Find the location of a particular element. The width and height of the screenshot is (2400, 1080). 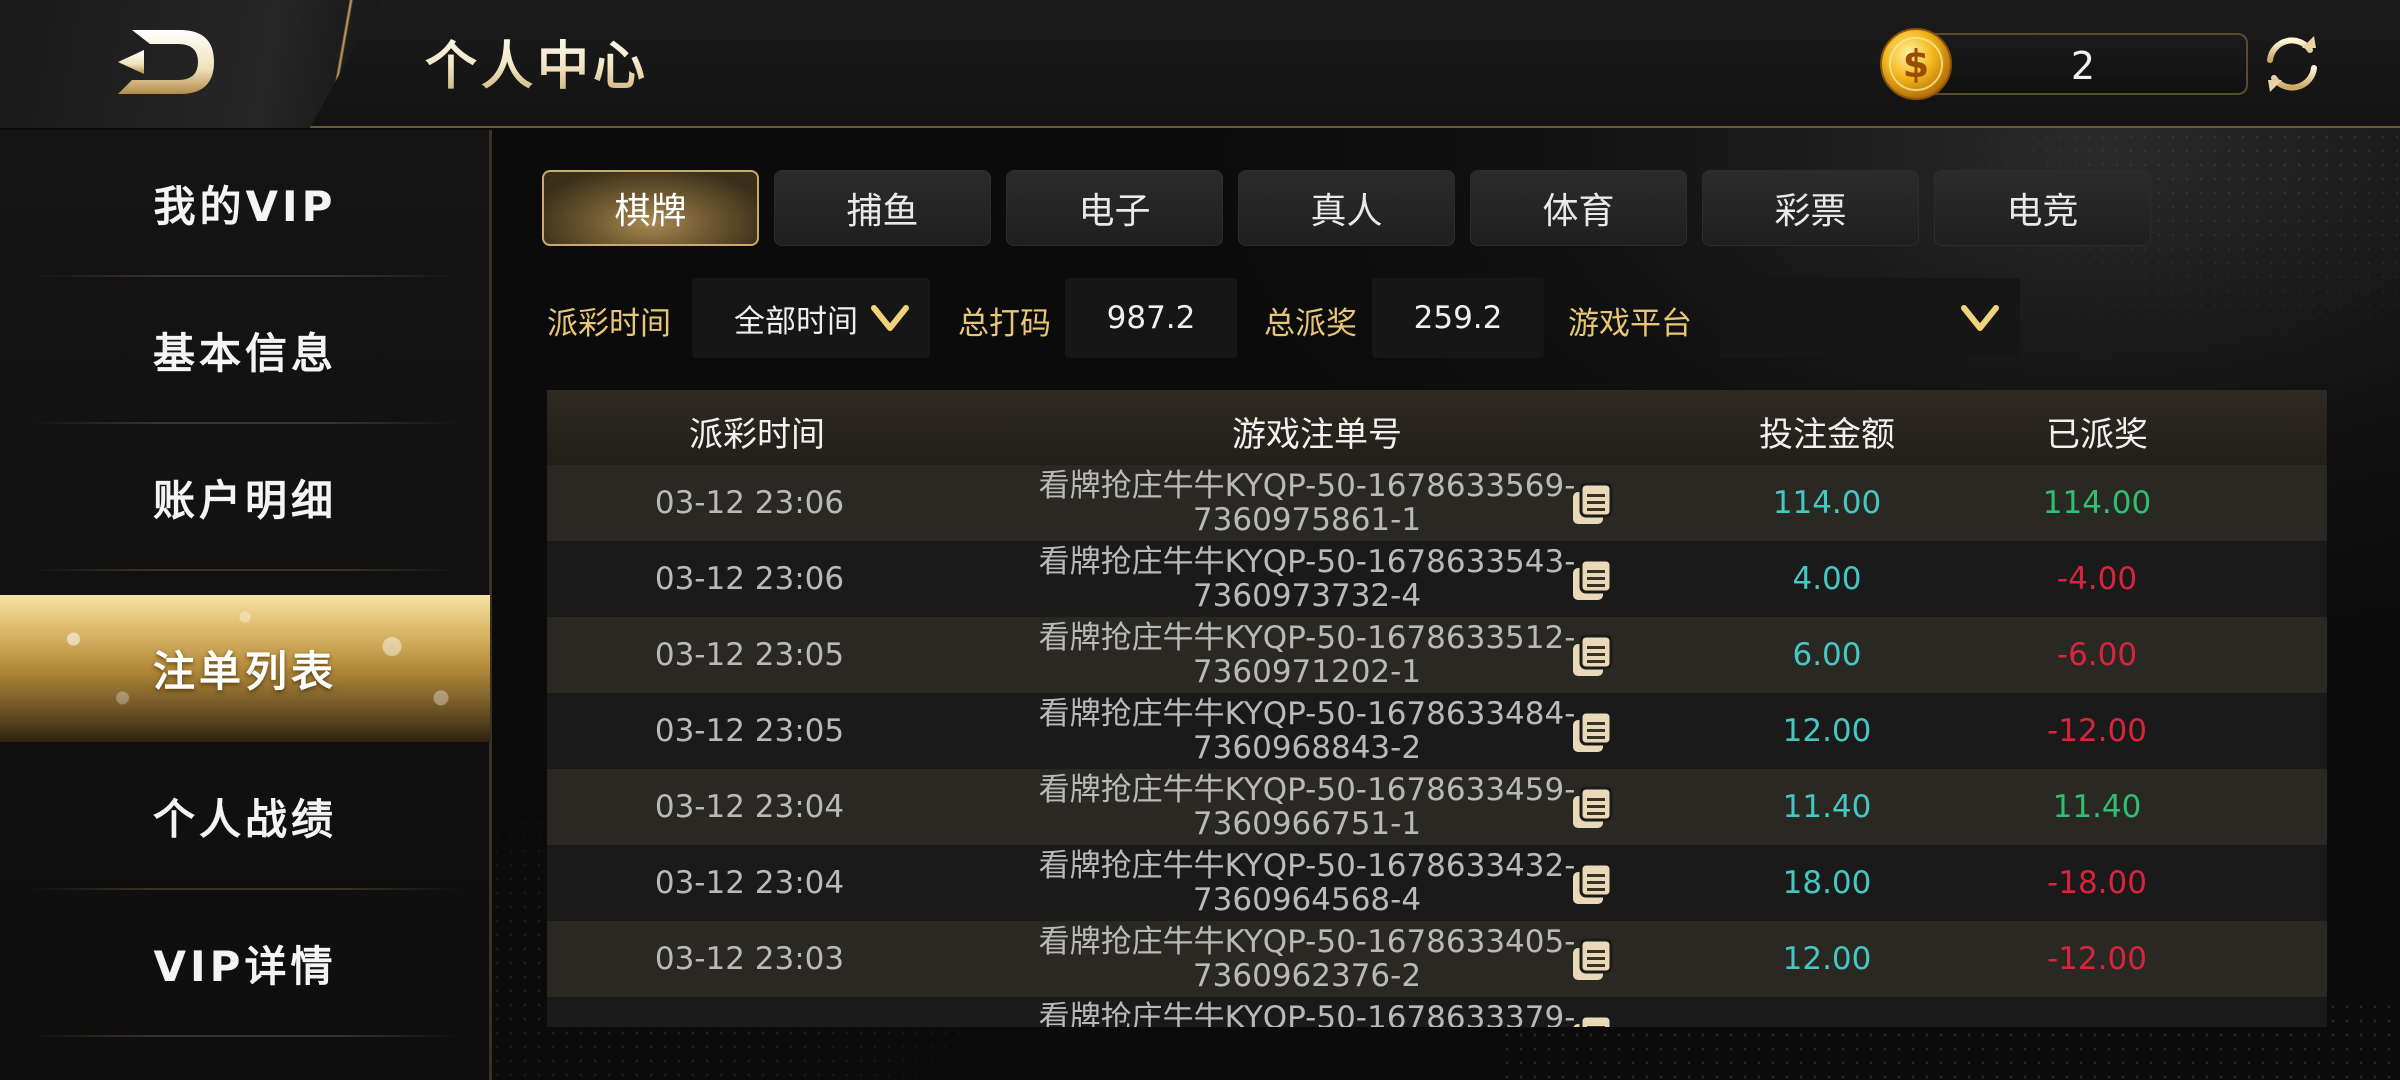

bet-amount: 6.00 is located at coordinates (1827, 655).